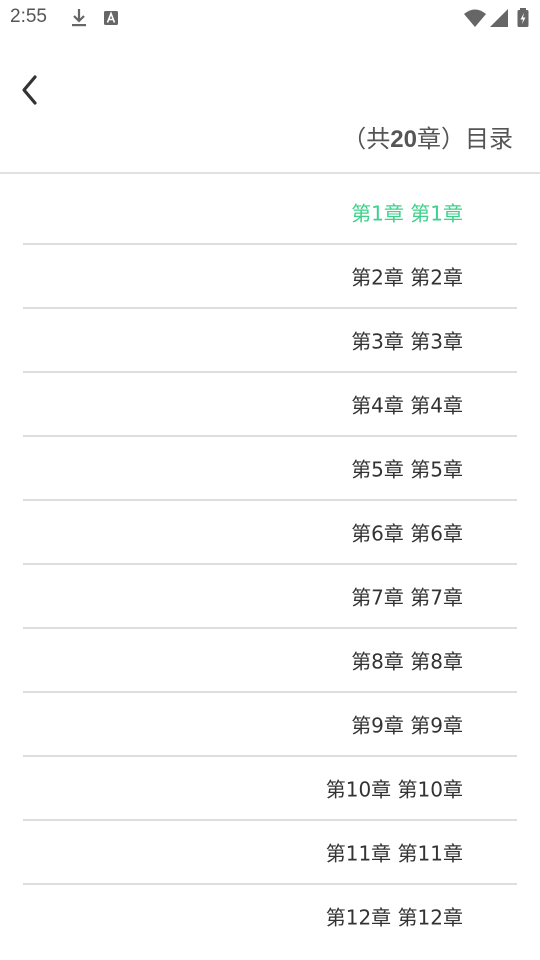 The height and width of the screenshot is (960, 540). I want to click on status-bar: 2:55, so click(270, 18).